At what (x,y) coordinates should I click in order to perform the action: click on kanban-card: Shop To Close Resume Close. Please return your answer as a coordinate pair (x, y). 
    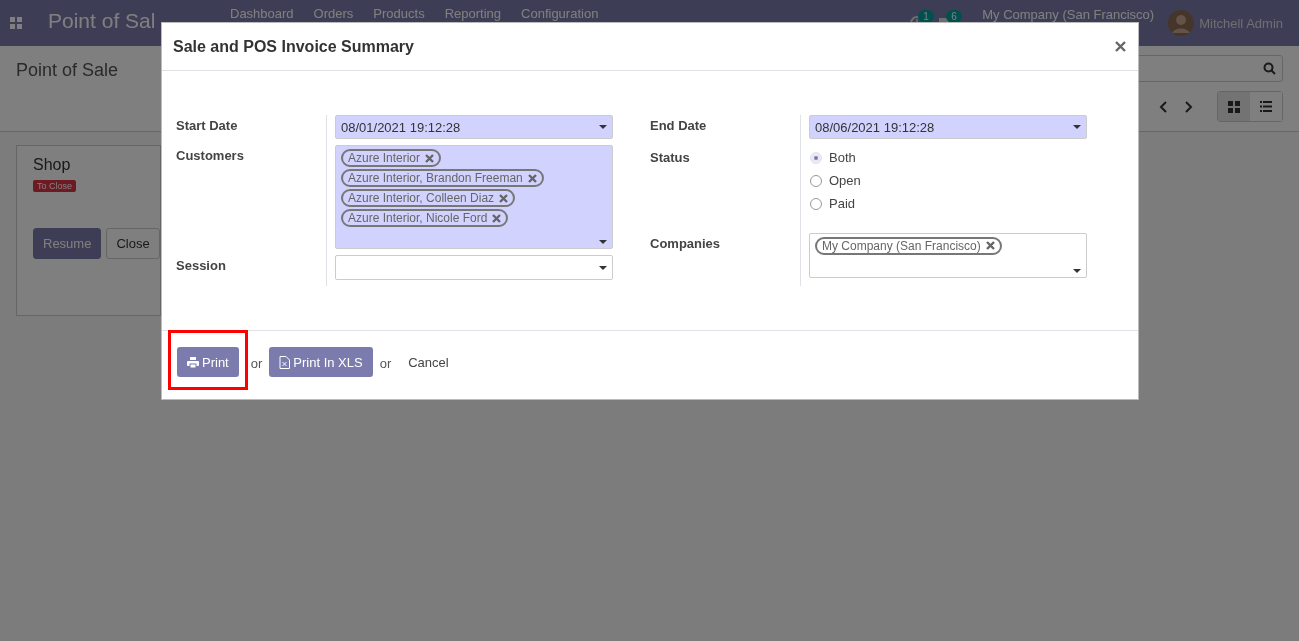
    Looking at the image, I should click on (88, 230).